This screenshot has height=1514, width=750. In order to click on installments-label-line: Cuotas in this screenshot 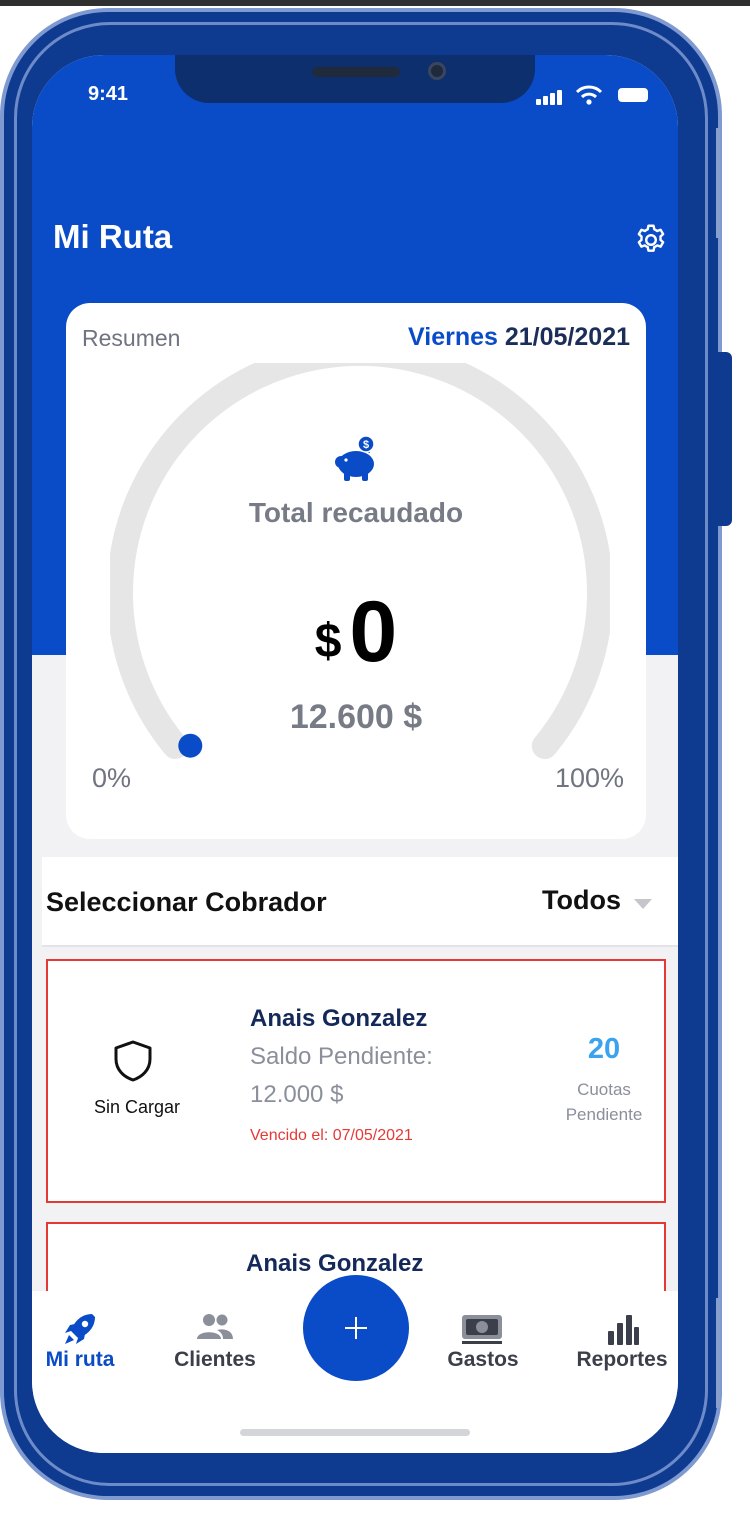, I will do `click(604, 1089)`.